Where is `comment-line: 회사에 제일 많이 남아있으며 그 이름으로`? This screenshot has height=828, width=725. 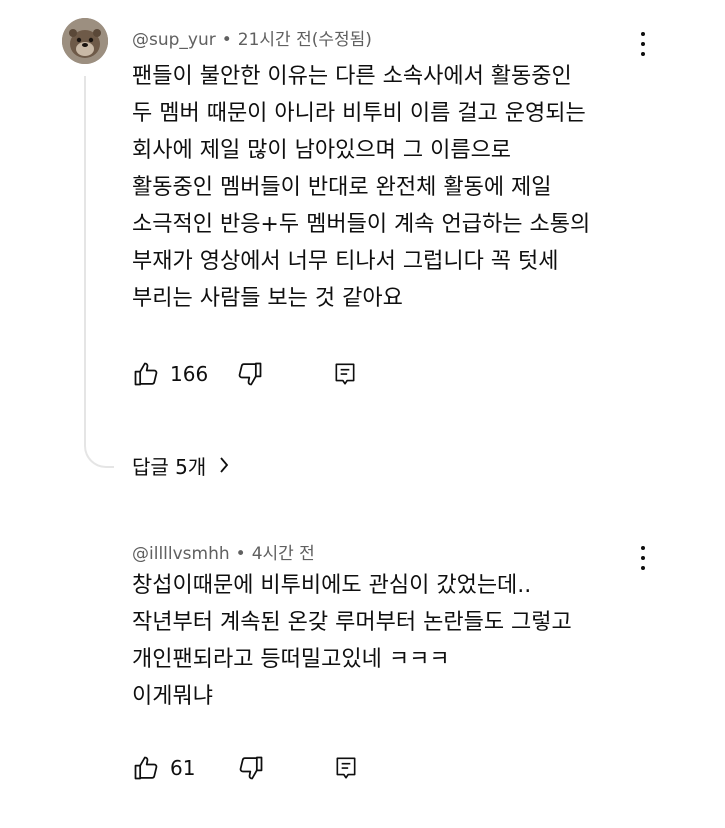 comment-line: 회사에 제일 많이 남아있으며 그 이름으로 is located at coordinates (322, 150).